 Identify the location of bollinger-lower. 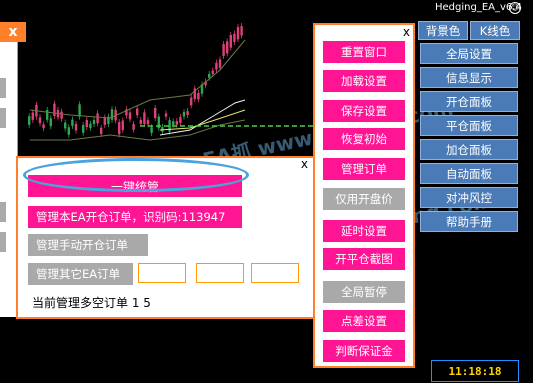
(138, 130).